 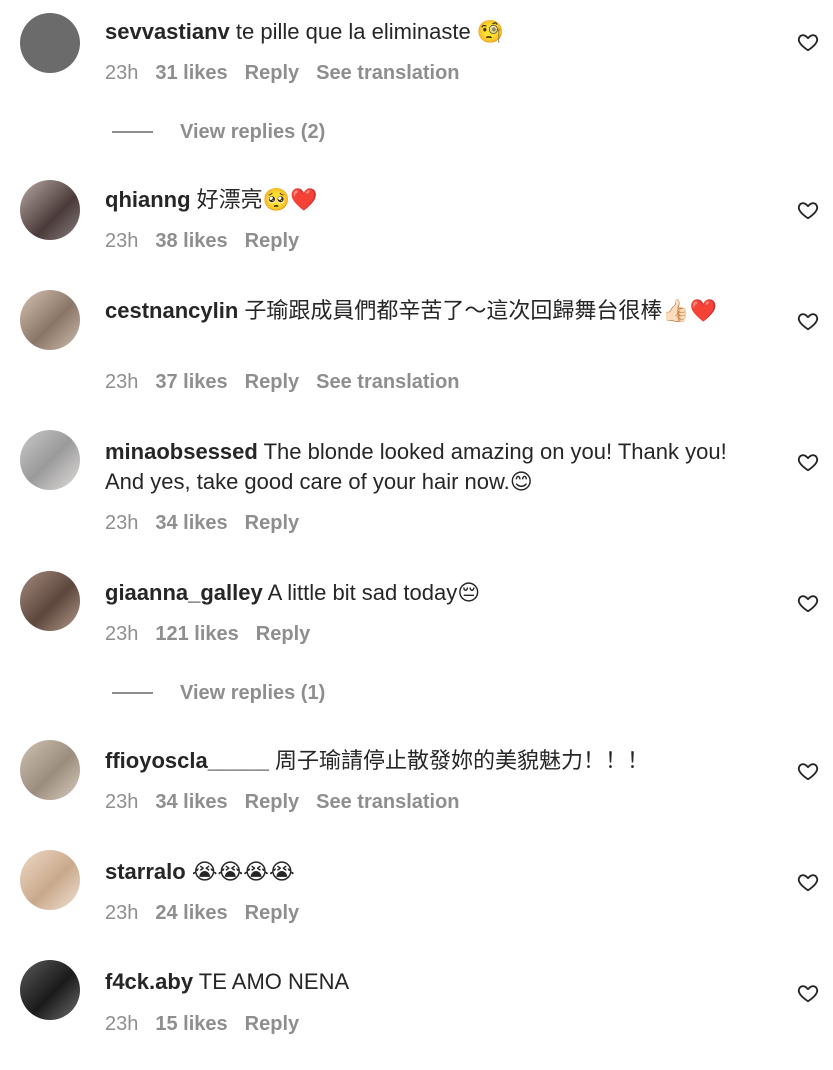 I want to click on comment-meta: 23h 24 likes Reply, so click(x=210, y=913).